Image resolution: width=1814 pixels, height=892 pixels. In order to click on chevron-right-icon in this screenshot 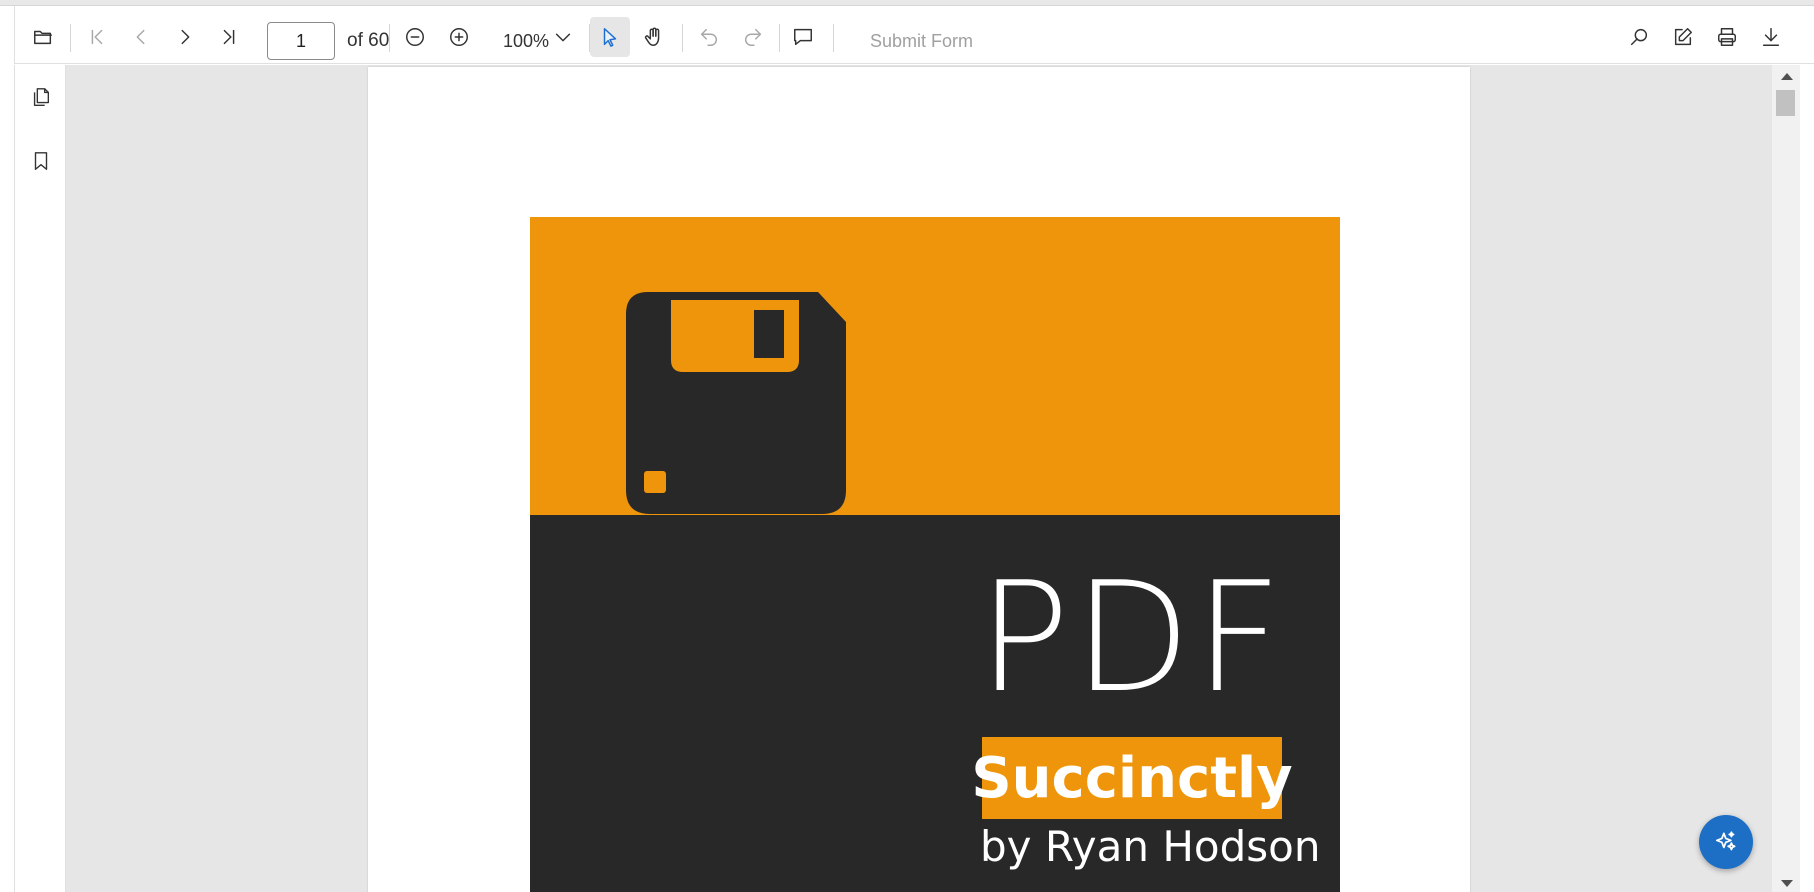, I will do `click(185, 37)`.